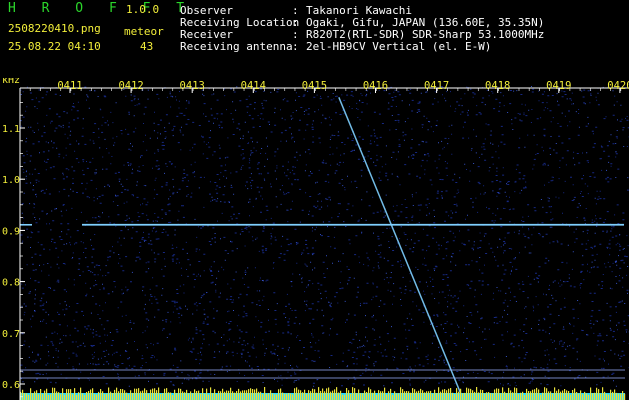 This screenshot has width=629, height=400. What do you see at coordinates (54, 46) in the screenshot?
I see `date-time: 25.08.22 04:10` at bounding box center [54, 46].